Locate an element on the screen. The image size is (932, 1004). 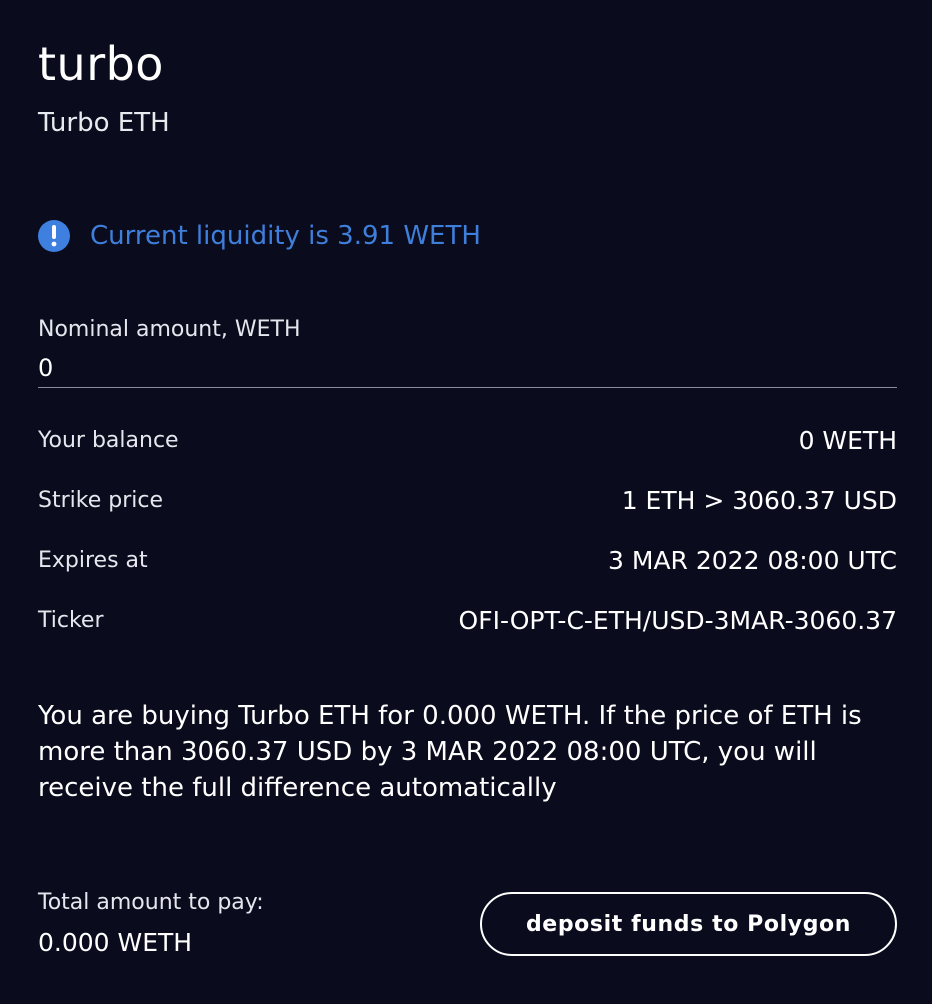
liquidity-alert: Current liquidity is 3.91 WETH is located at coordinates (259, 236).